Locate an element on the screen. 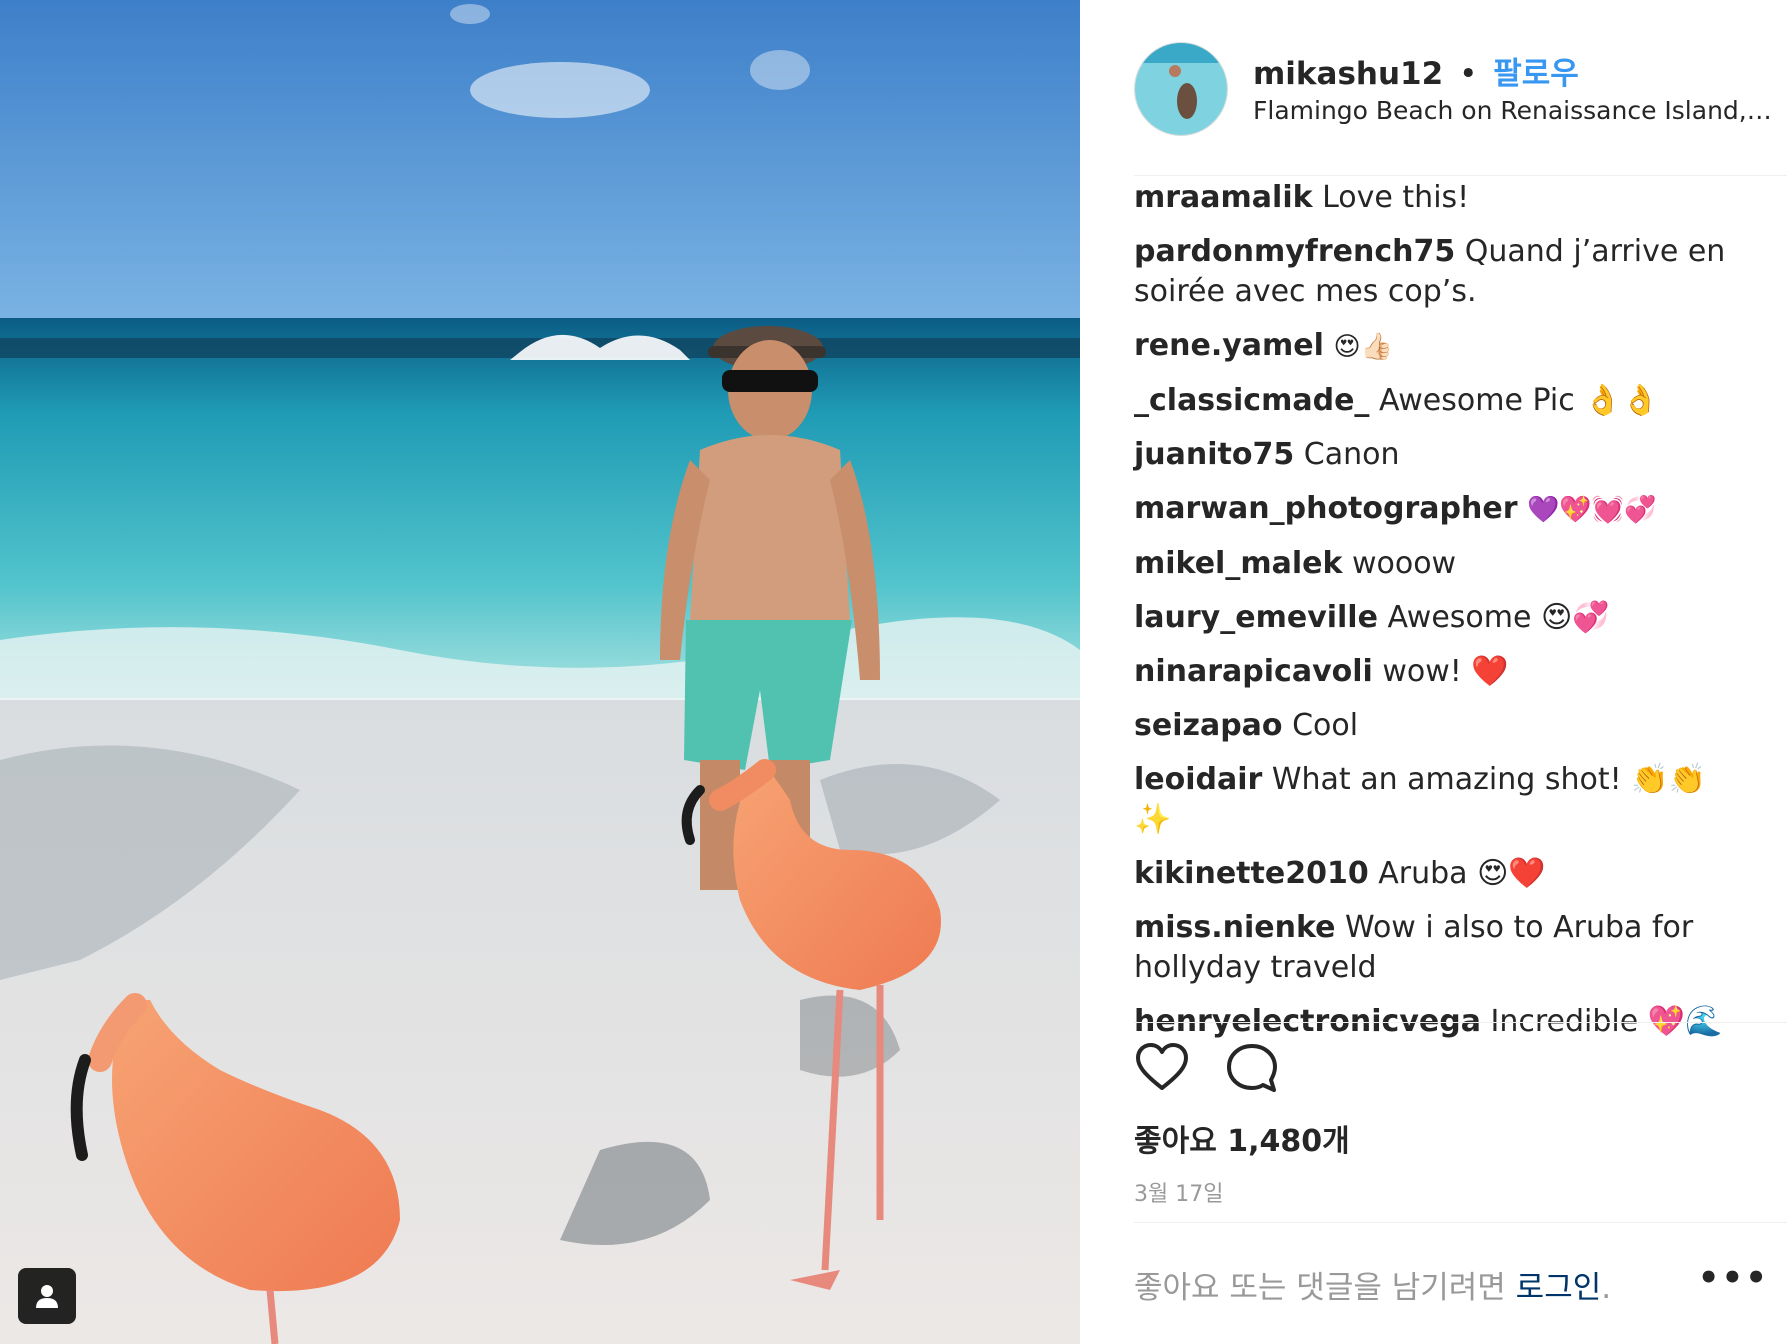 This screenshot has width=1787, height=1344. header-title-row: mikashu12 • 팔로우 is located at coordinates (1416, 70).